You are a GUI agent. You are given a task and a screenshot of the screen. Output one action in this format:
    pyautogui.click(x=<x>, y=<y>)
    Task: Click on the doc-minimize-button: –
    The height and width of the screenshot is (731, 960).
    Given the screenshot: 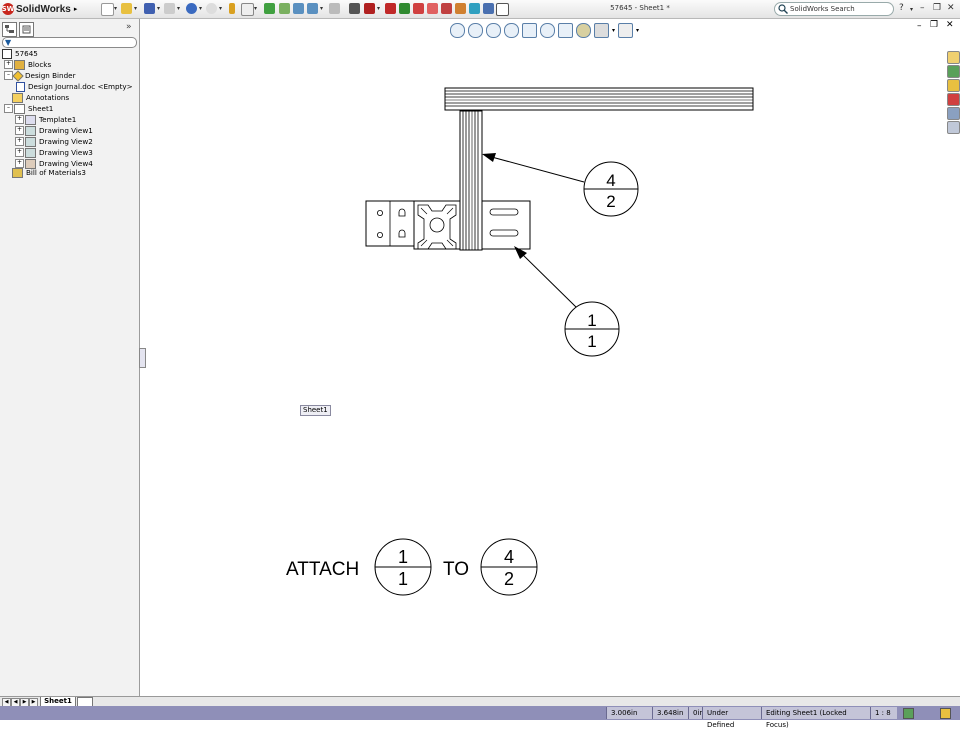 What is the action you would take?
    pyautogui.click(x=919, y=26)
    